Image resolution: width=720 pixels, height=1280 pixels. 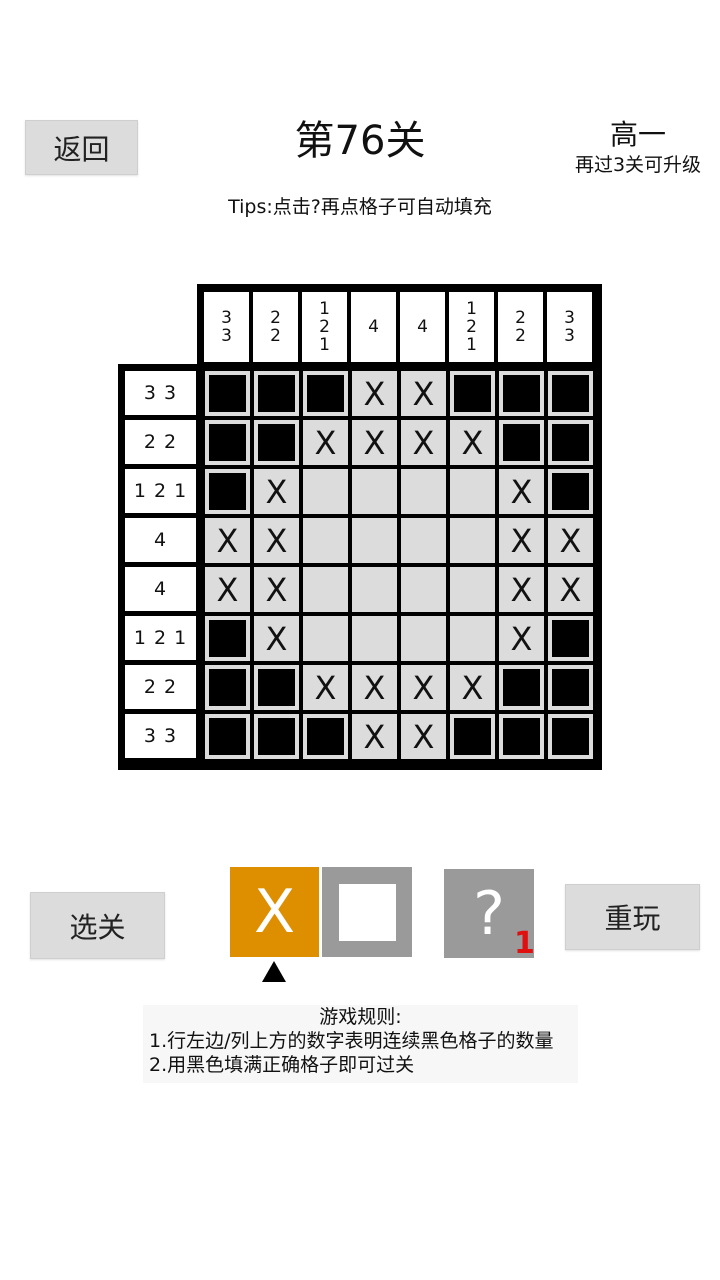 I want to click on fill-square-icon, so click(x=367, y=912).